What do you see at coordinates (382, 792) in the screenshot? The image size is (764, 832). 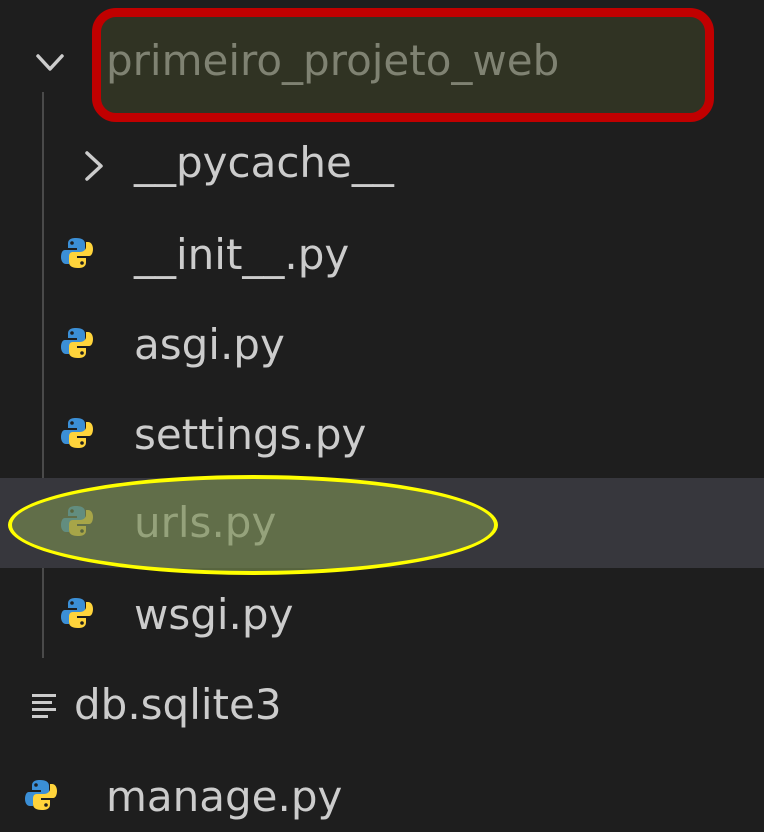 I see `file-row-manage-py: manage.py` at bounding box center [382, 792].